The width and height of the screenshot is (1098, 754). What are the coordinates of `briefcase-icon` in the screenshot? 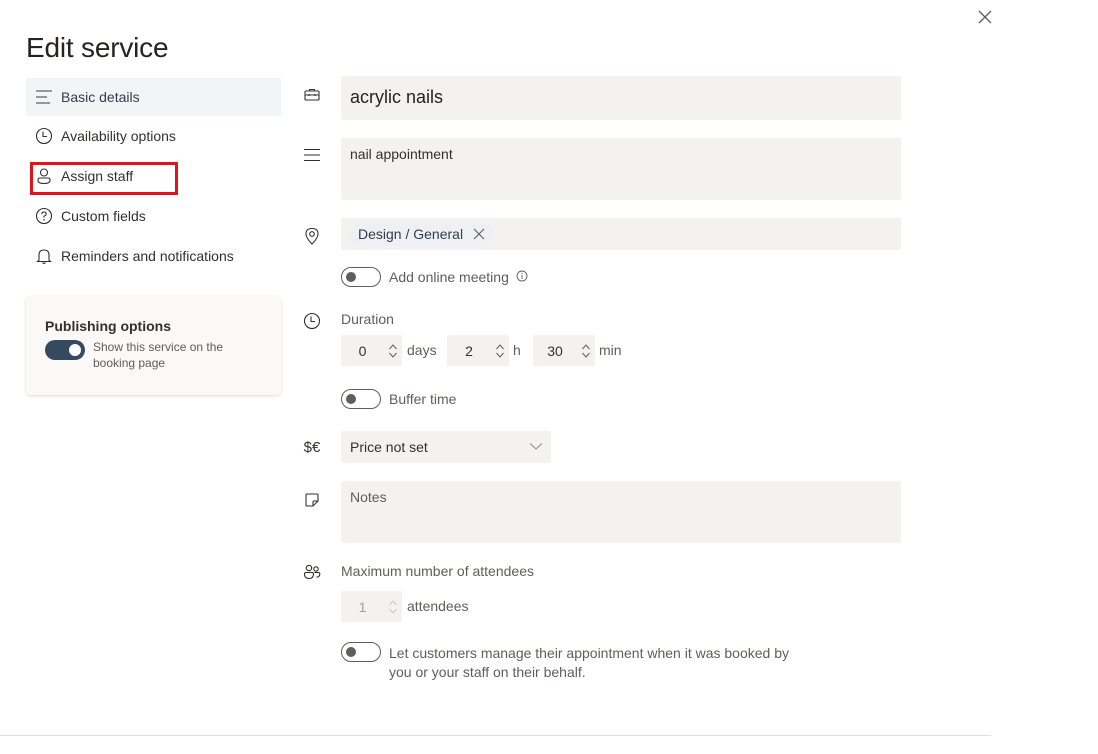 It's located at (312, 95).